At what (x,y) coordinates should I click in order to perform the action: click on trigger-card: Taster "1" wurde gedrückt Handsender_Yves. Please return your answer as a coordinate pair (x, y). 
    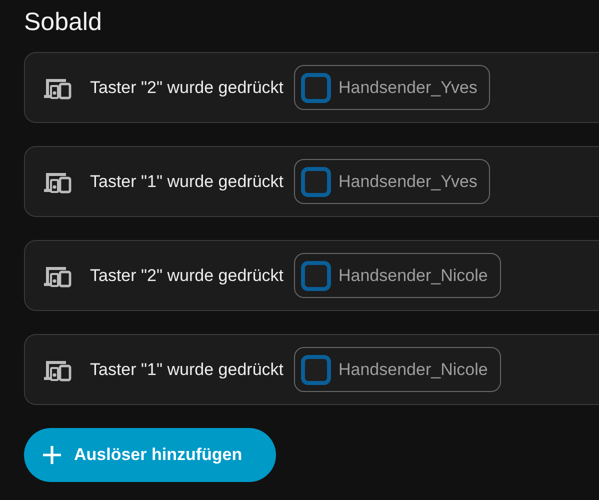
    Looking at the image, I should click on (311, 181).